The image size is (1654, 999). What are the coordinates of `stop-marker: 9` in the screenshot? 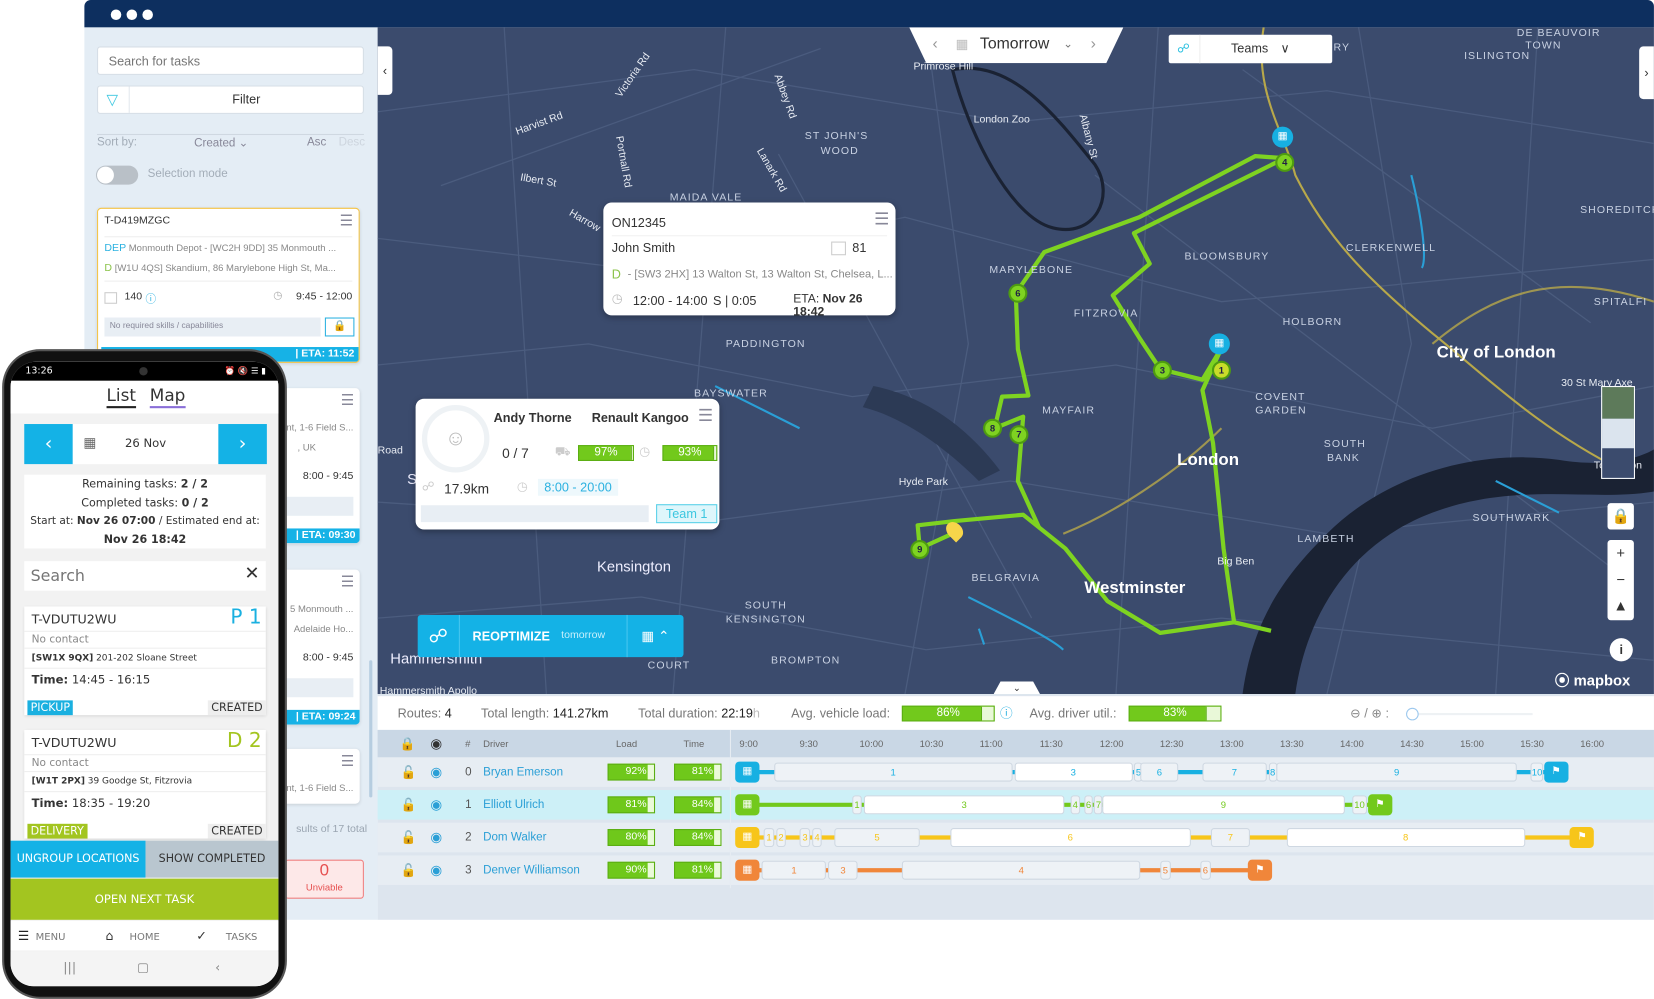 It's located at (920, 550).